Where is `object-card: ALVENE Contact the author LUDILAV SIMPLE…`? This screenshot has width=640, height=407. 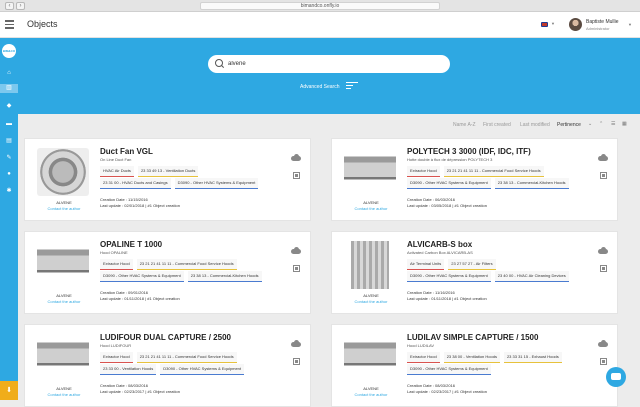 object-card: ALVENE Contact the author LUDILAV SIMPLE… is located at coordinates (474, 365).